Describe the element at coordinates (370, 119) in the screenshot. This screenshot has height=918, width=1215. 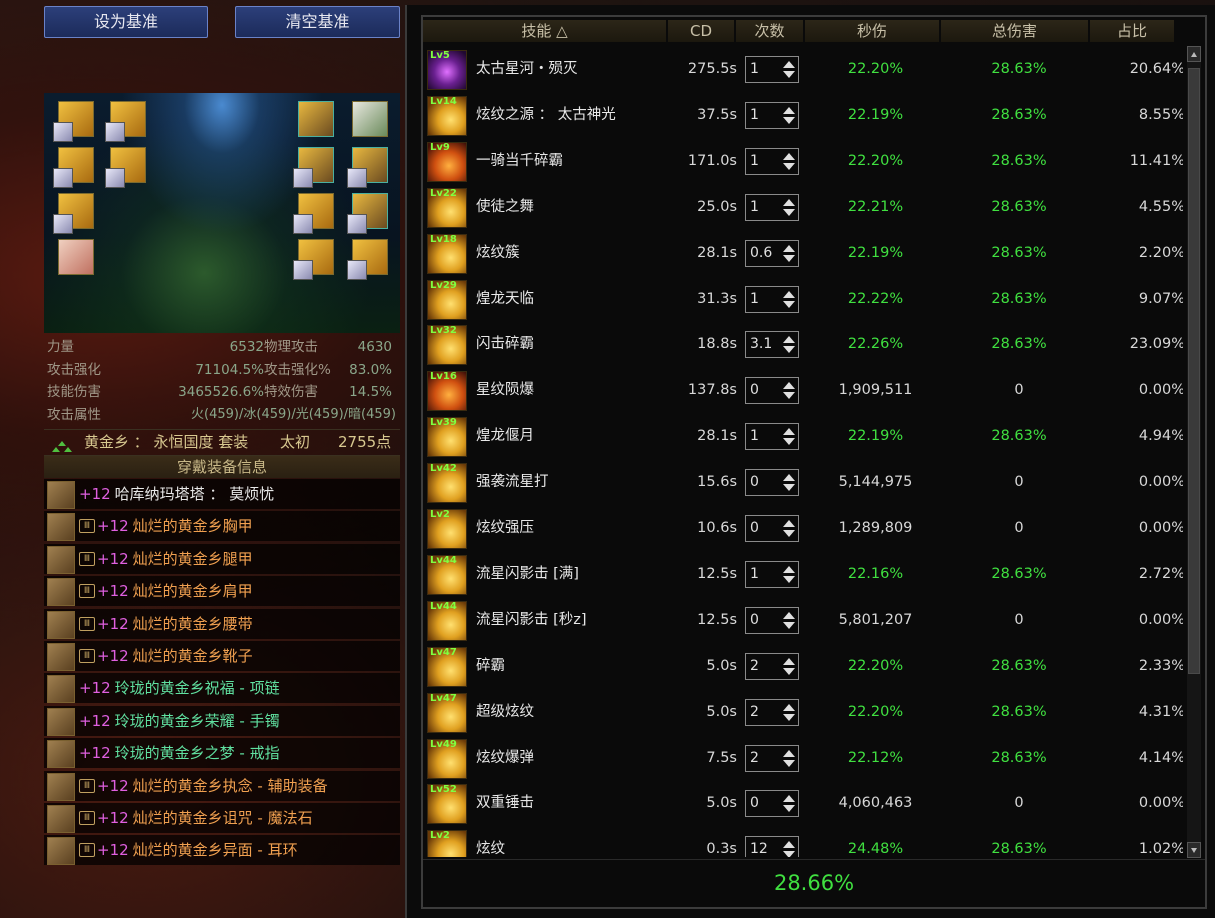
I see `pet-slot` at that location.